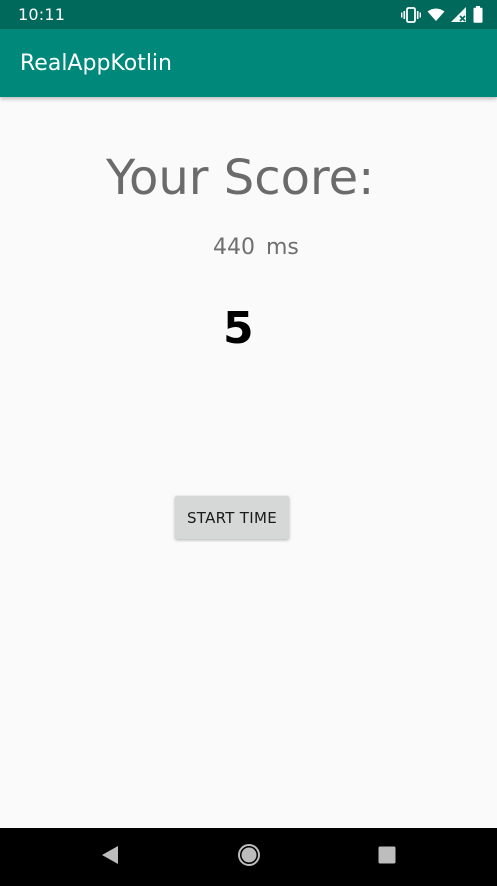 The image size is (497, 886). What do you see at coordinates (478, 14) in the screenshot?
I see `battery-icon` at bounding box center [478, 14].